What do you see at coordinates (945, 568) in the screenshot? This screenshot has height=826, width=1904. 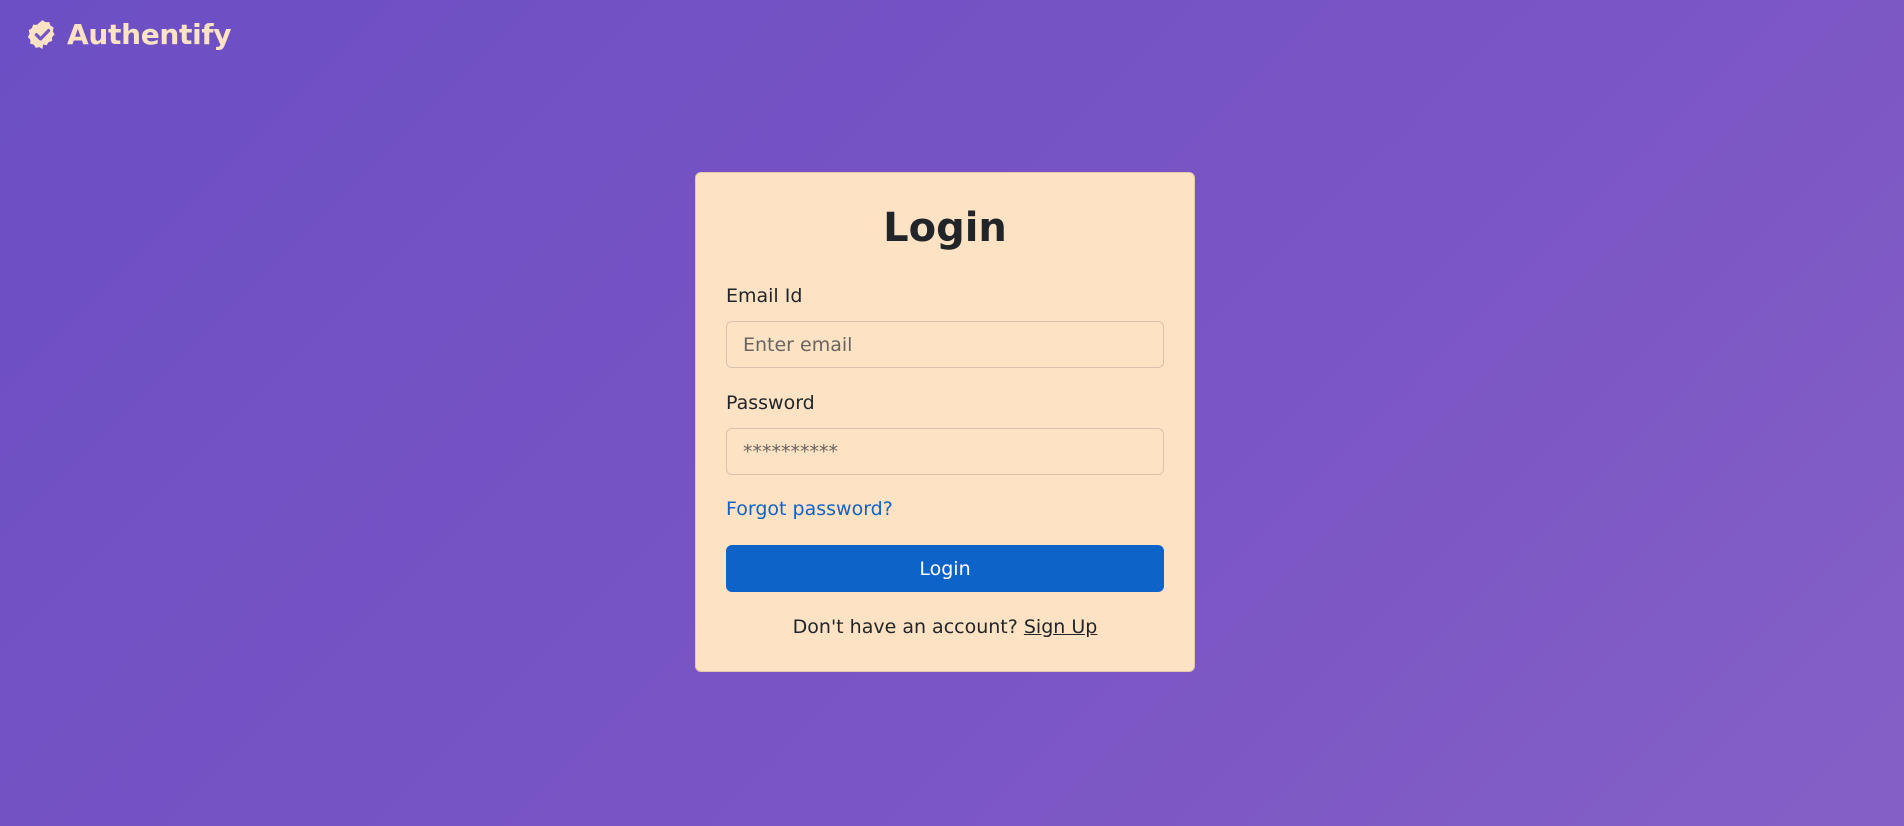 I see `login-button: Login` at bounding box center [945, 568].